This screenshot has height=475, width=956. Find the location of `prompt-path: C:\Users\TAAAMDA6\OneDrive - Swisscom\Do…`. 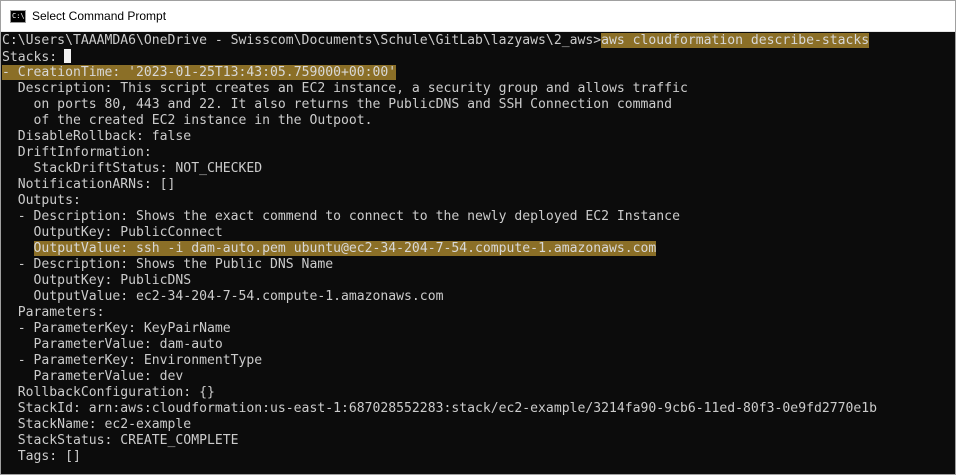

prompt-path: C:\Users\TAAAMDA6\OneDrive - Swisscom\Do… is located at coordinates (302, 40).